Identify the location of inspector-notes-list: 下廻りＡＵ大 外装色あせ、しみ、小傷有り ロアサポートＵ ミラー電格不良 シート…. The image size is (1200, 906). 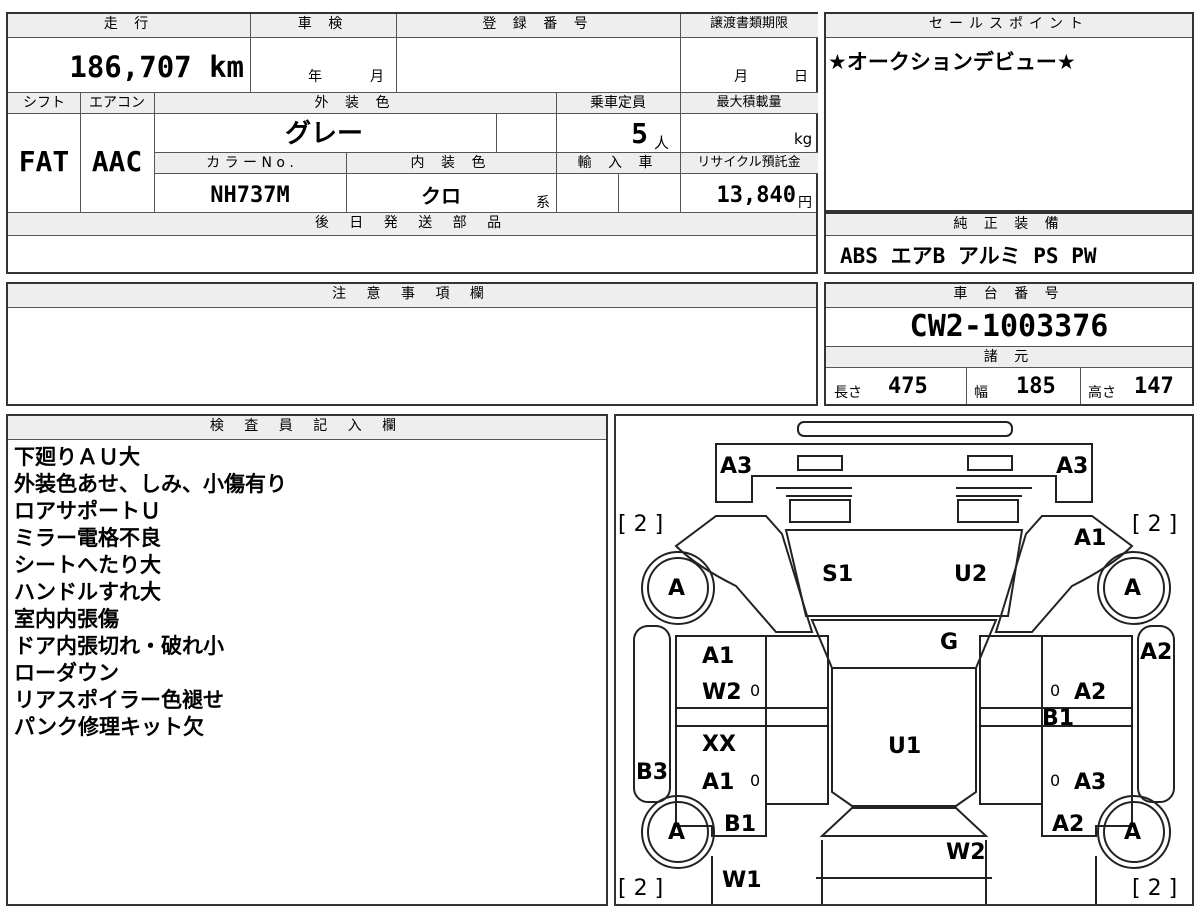
(150, 592).